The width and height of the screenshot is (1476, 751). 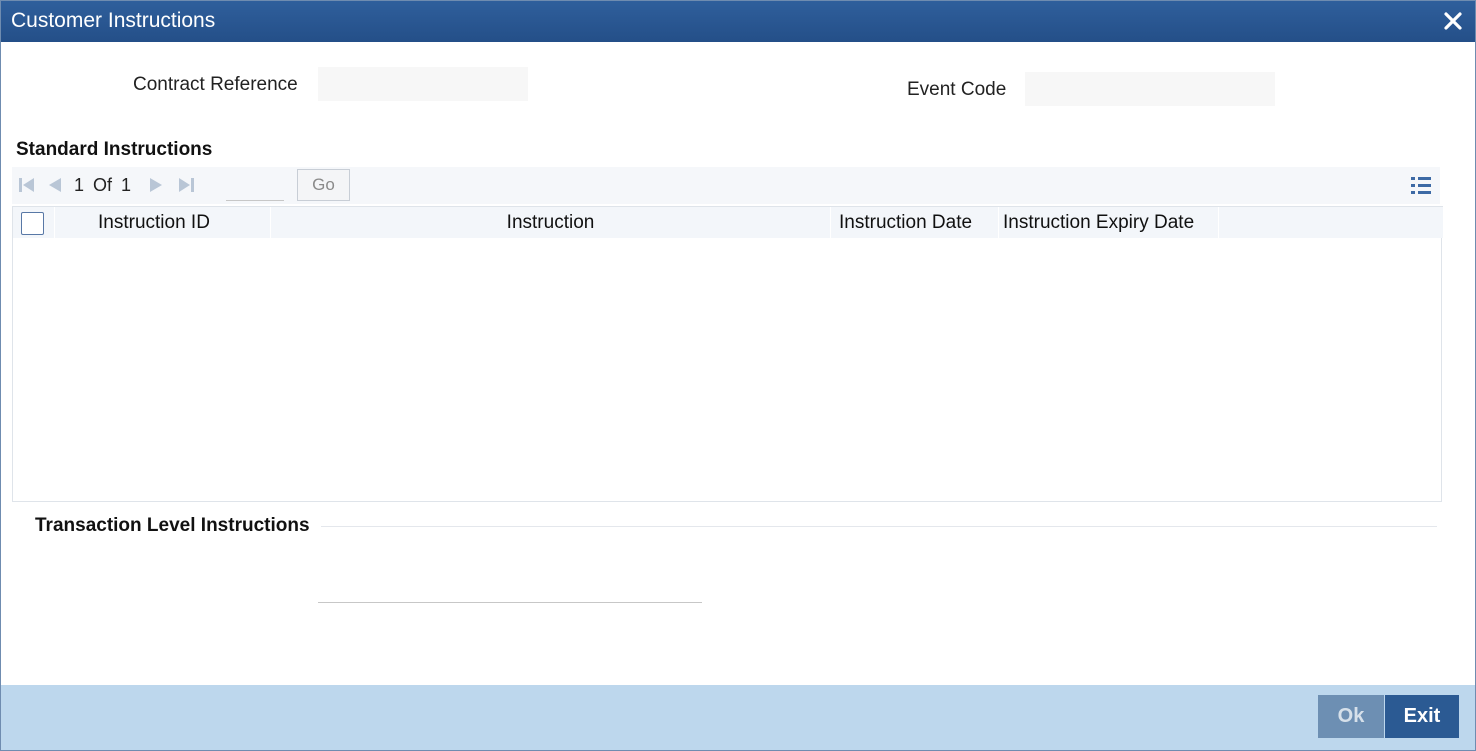 What do you see at coordinates (113, 20) in the screenshot?
I see `window-title: Customer Instructions` at bounding box center [113, 20].